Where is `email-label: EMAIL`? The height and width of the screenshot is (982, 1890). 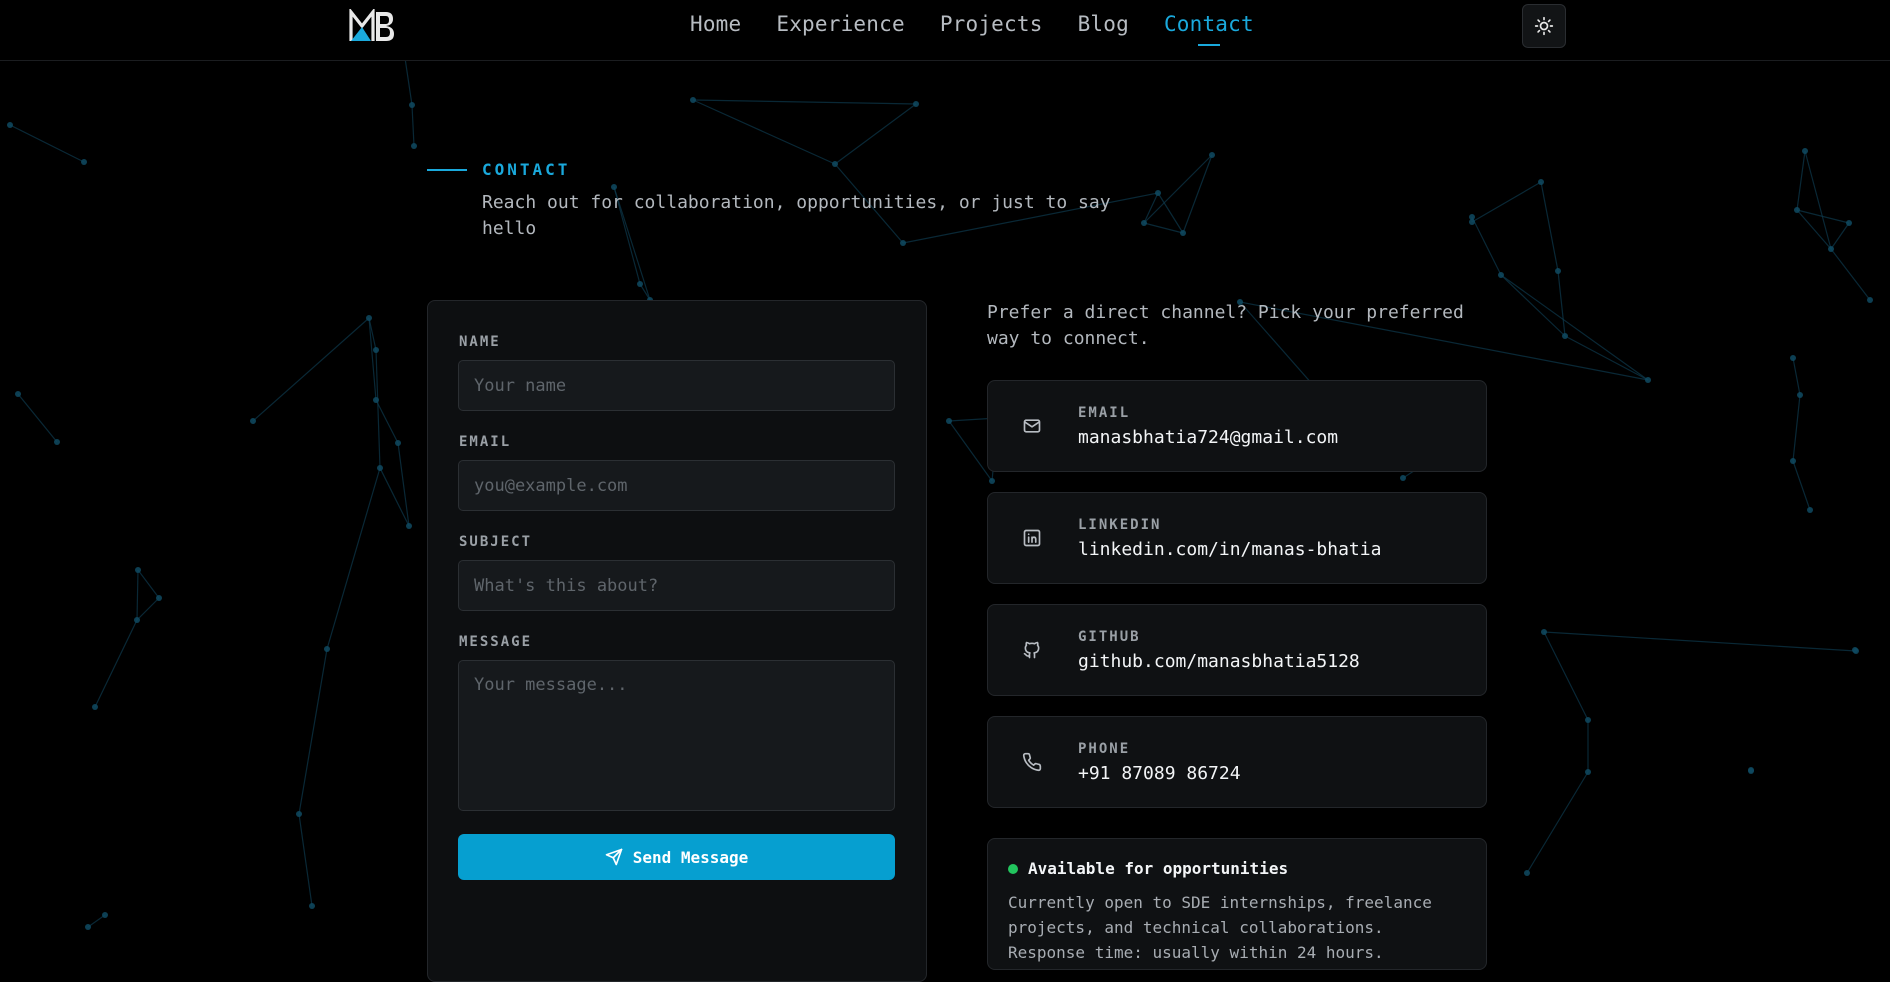 email-label: EMAIL is located at coordinates (485, 442).